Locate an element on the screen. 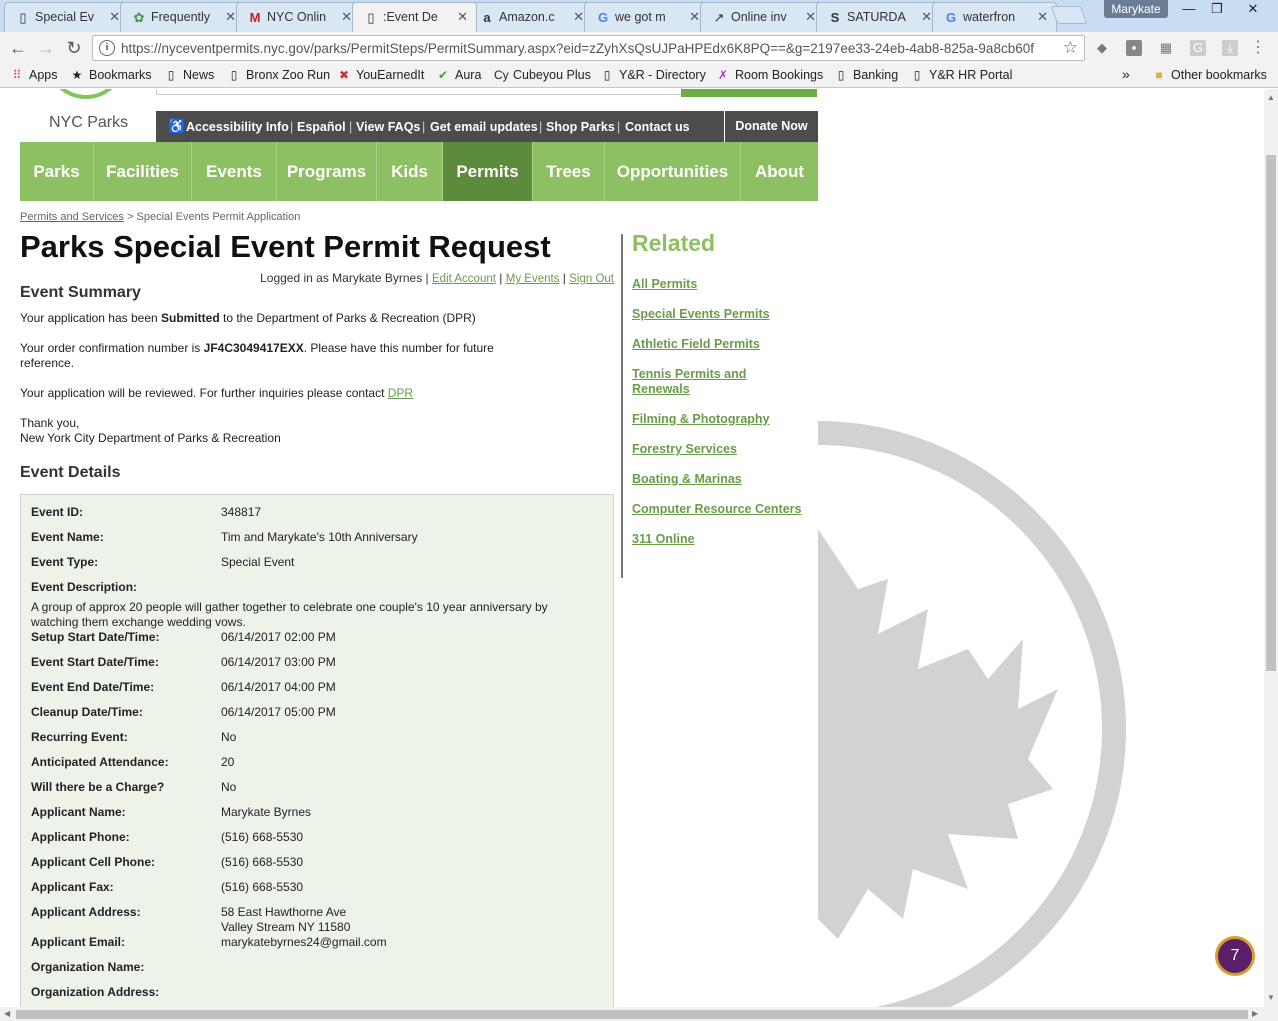 Image resolution: width=1278 pixels, height=1021 pixels. g-extension-icon: G is located at coordinates (1198, 48).